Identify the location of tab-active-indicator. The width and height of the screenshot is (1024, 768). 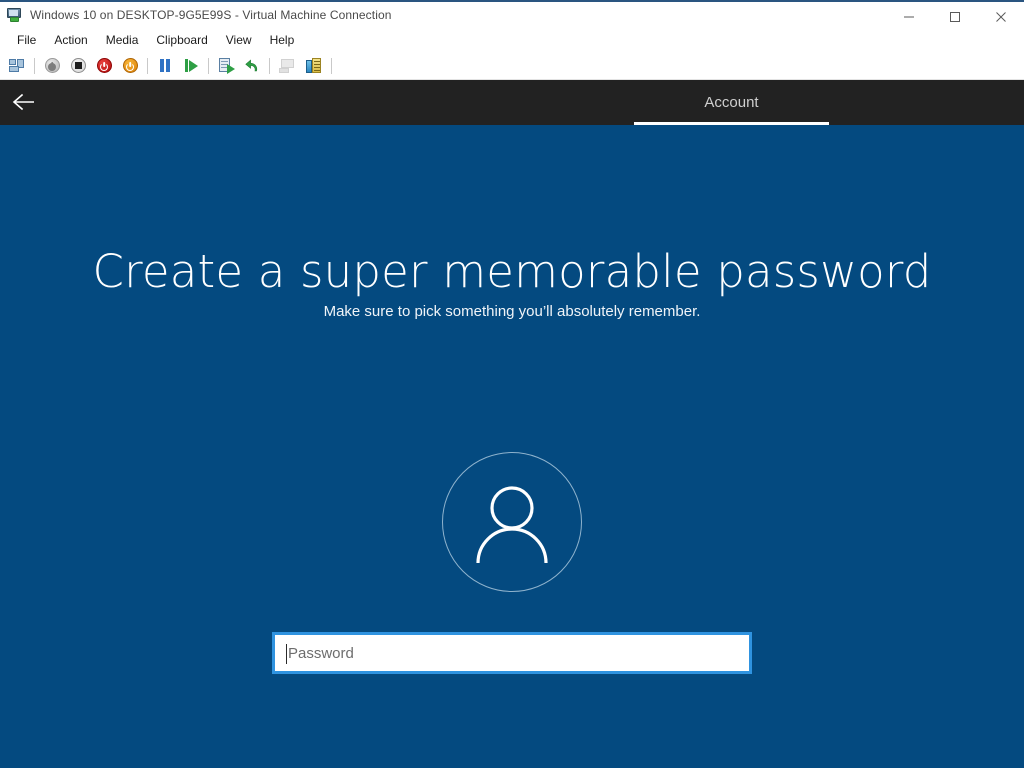
(731, 123).